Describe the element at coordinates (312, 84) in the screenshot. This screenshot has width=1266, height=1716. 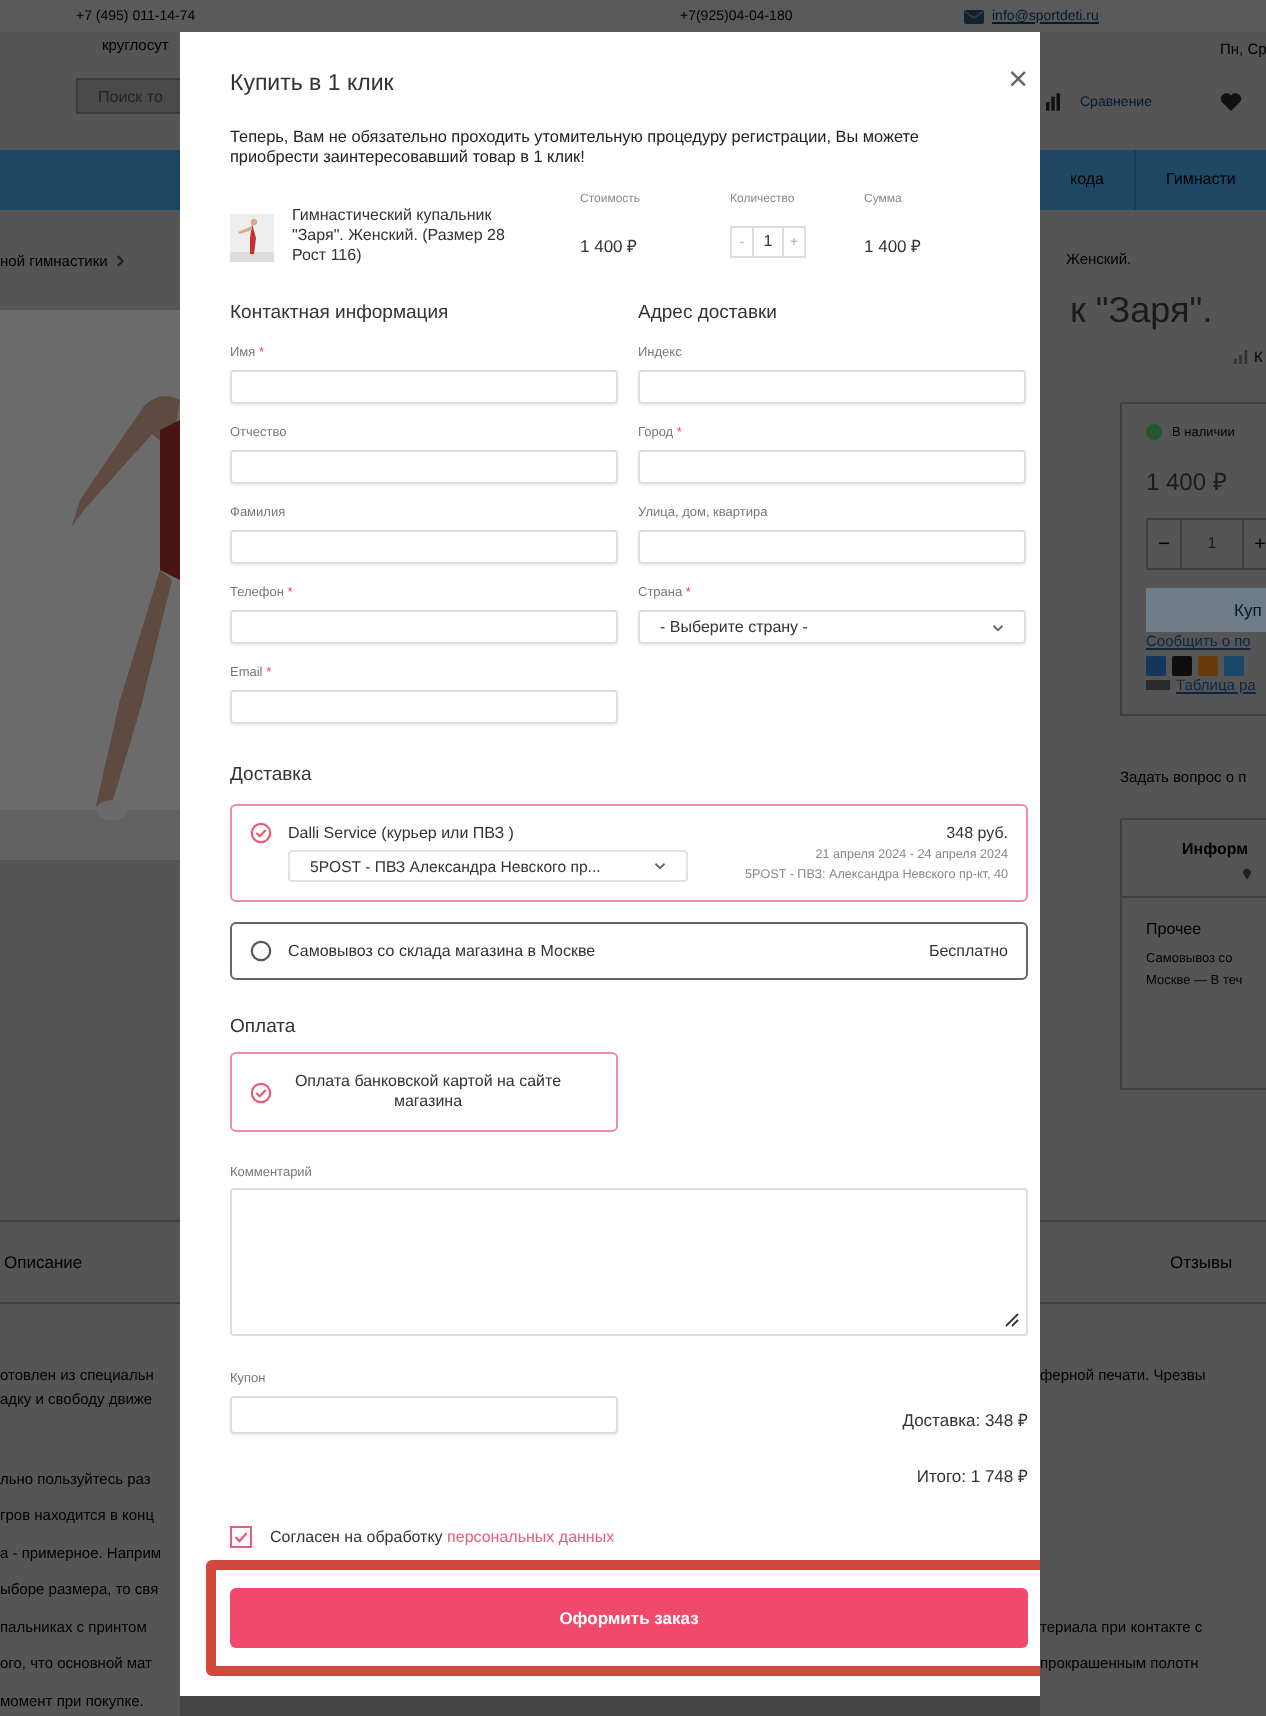
I see `dialog-title: Купить в 1 клик` at that location.